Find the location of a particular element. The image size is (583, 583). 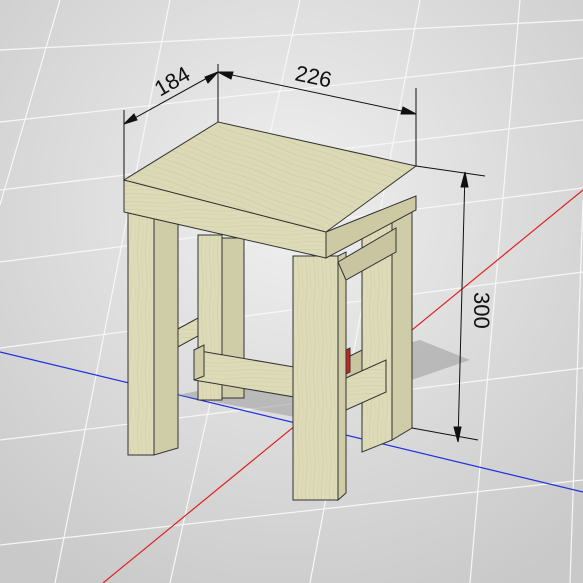

back-right-dark-strip is located at coordinates (348, 361).